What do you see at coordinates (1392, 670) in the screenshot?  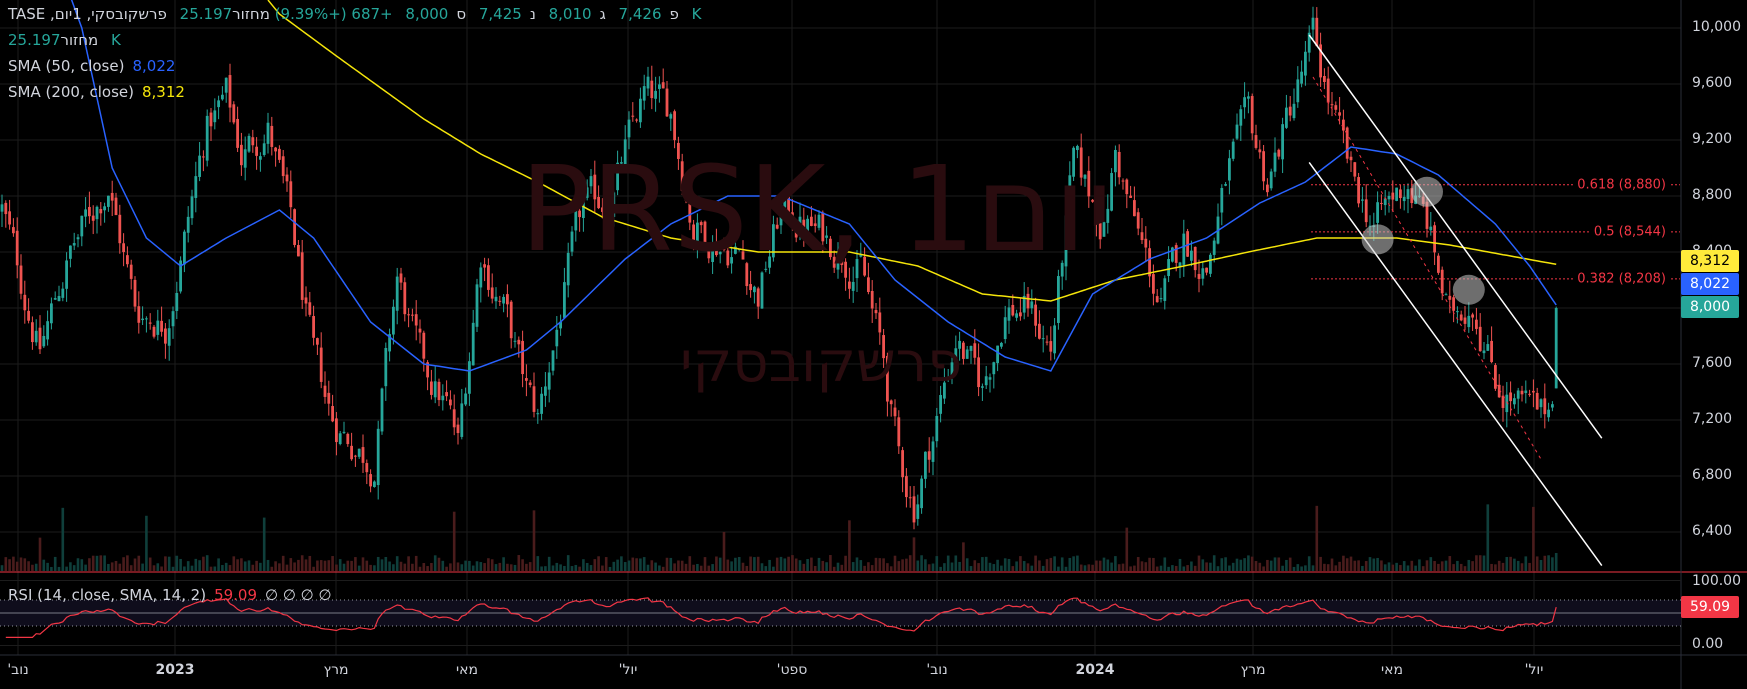 I see `time-axis-label: מאי` at bounding box center [1392, 670].